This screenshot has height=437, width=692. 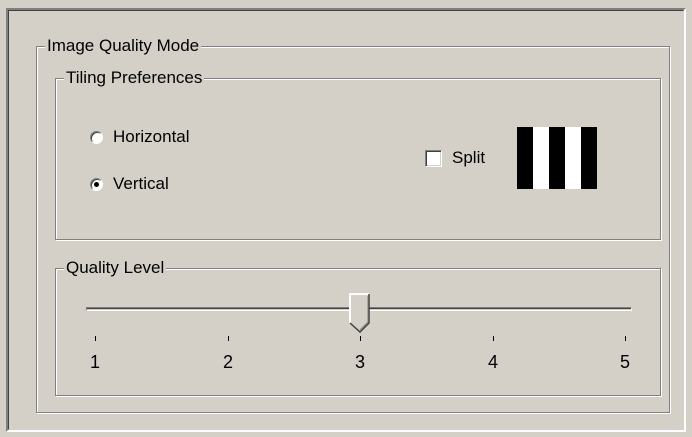 I want to click on slider-tick-label: 4, so click(x=492, y=362).